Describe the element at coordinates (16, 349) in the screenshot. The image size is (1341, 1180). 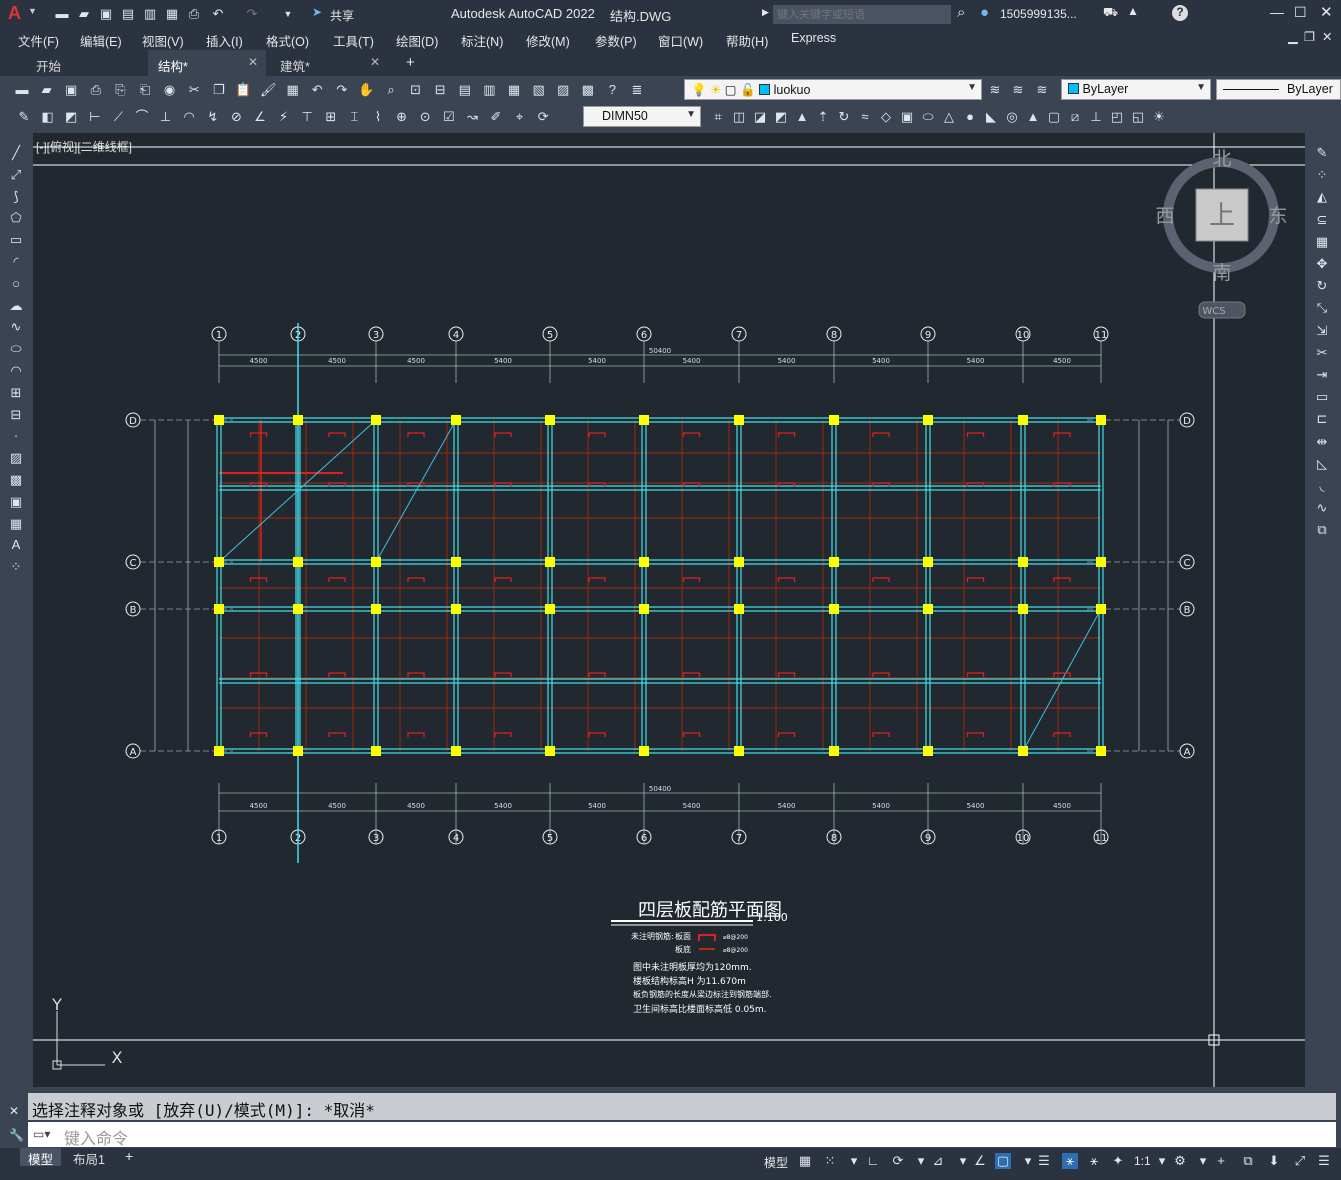
I see `ellipse-icon: ⬭` at that location.